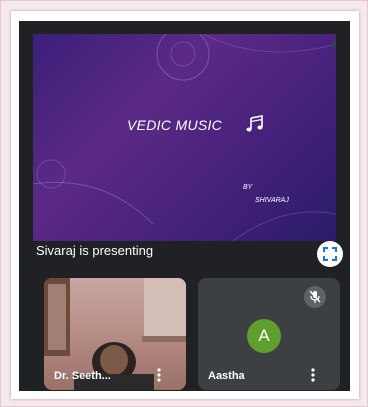  What do you see at coordinates (95, 250) in the screenshot?
I see `presenting-status: Sivaraj is presenting` at bounding box center [95, 250].